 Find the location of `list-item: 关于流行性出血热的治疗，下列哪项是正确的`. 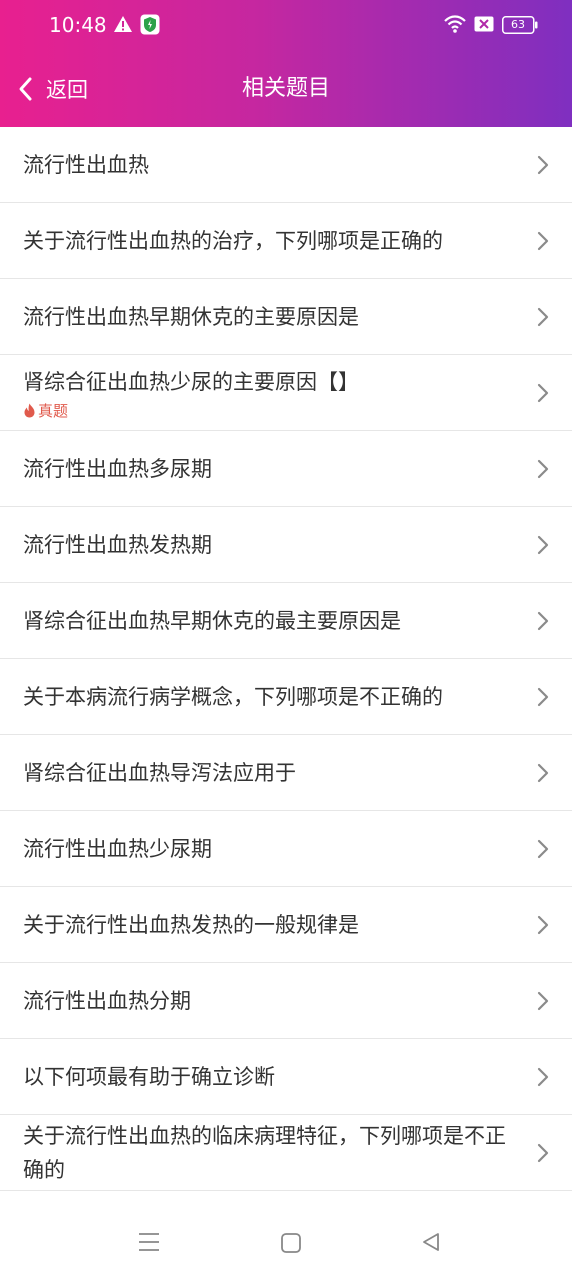

list-item: 关于流行性出血热的治疗，下列哪项是正确的 is located at coordinates (286, 241).